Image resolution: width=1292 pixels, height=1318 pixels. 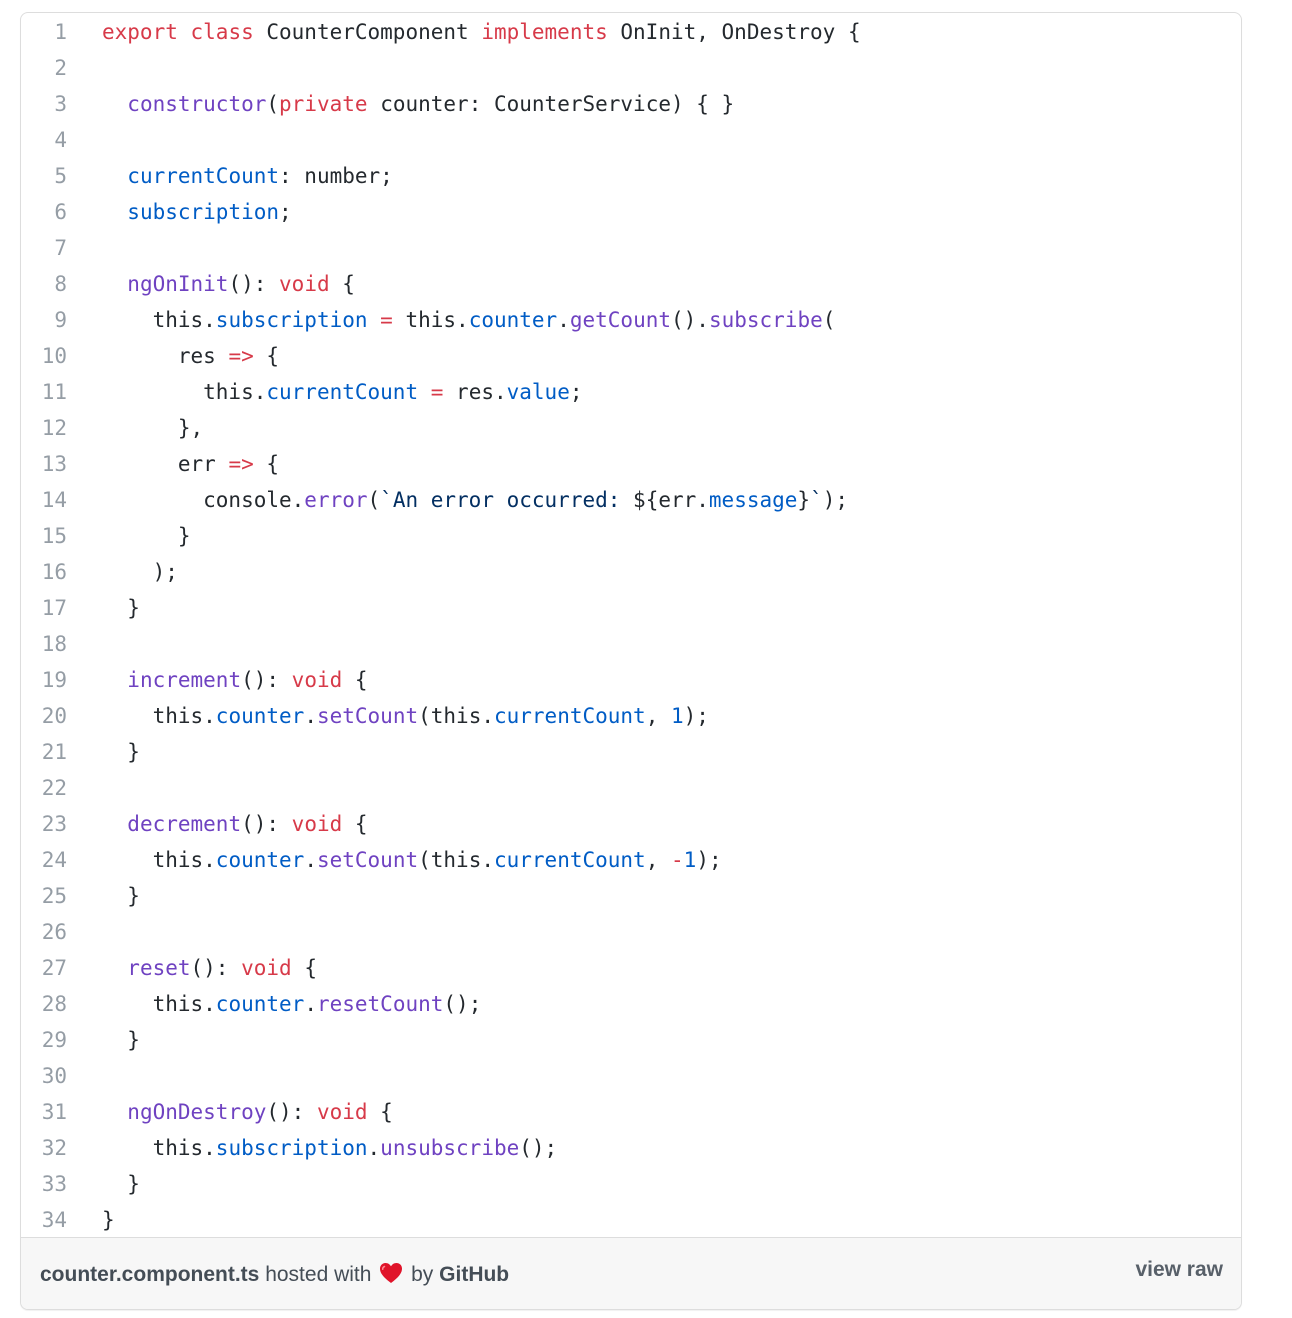 What do you see at coordinates (765, 320) in the screenshot?
I see `code-token: subscribe` at bounding box center [765, 320].